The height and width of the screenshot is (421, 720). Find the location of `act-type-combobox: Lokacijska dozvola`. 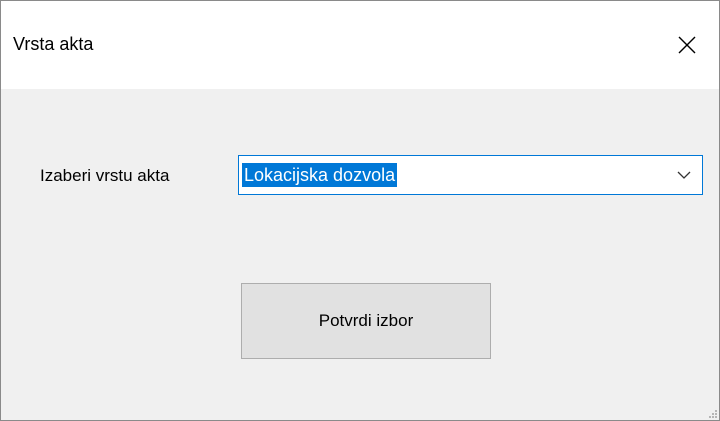

act-type-combobox: Lokacijska dozvola is located at coordinates (470, 175).